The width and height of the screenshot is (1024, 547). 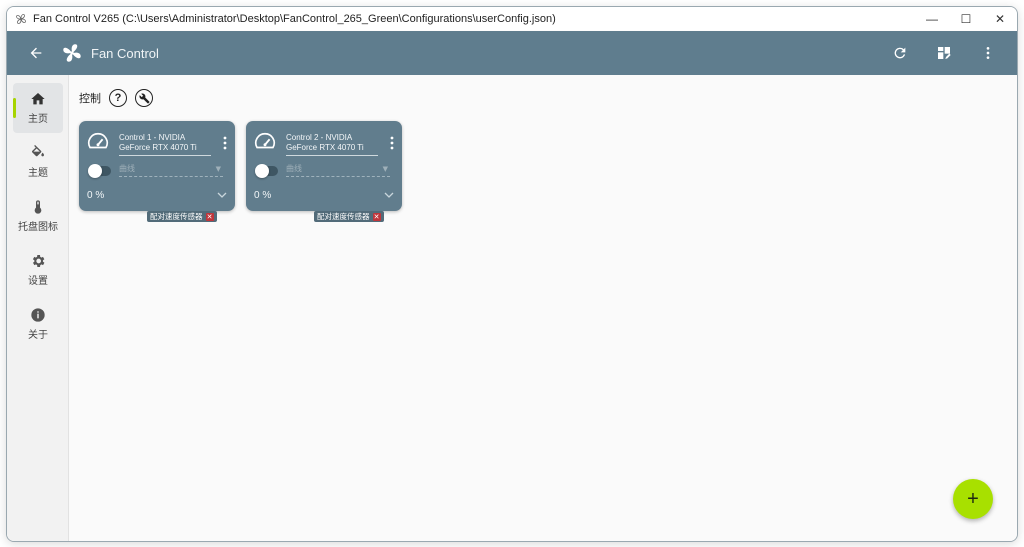 I want to click on minimize-button: —, so click(x=932, y=19).